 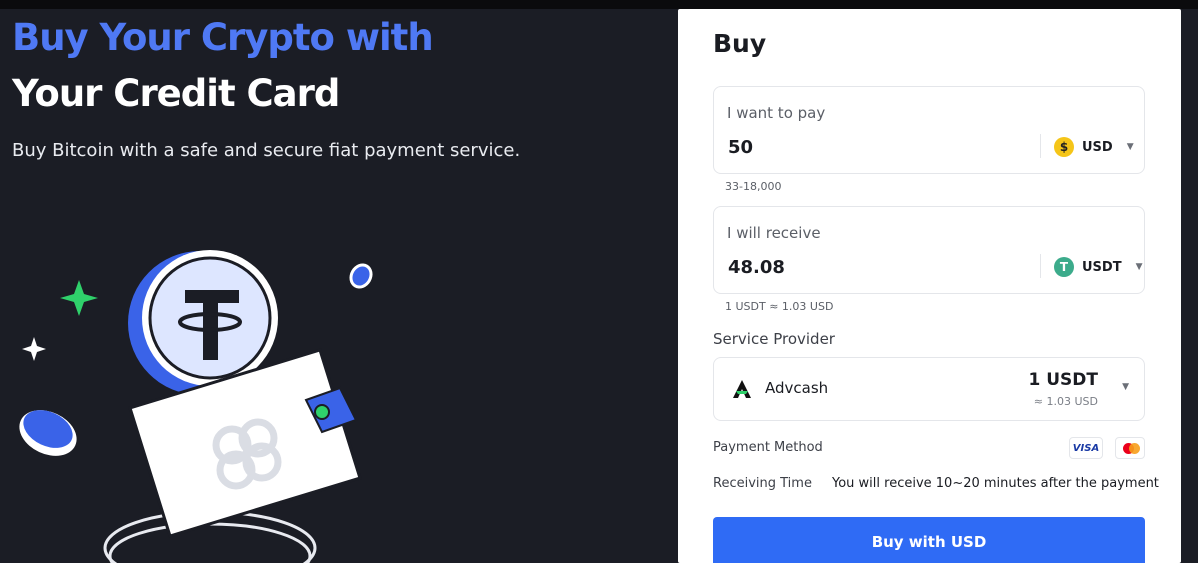 What do you see at coordinates (779, 306) in the screenshot?
I see `receive-rate-hint: 1 USDT ≈ 1.03 USD` at bounding box center [779, 306].